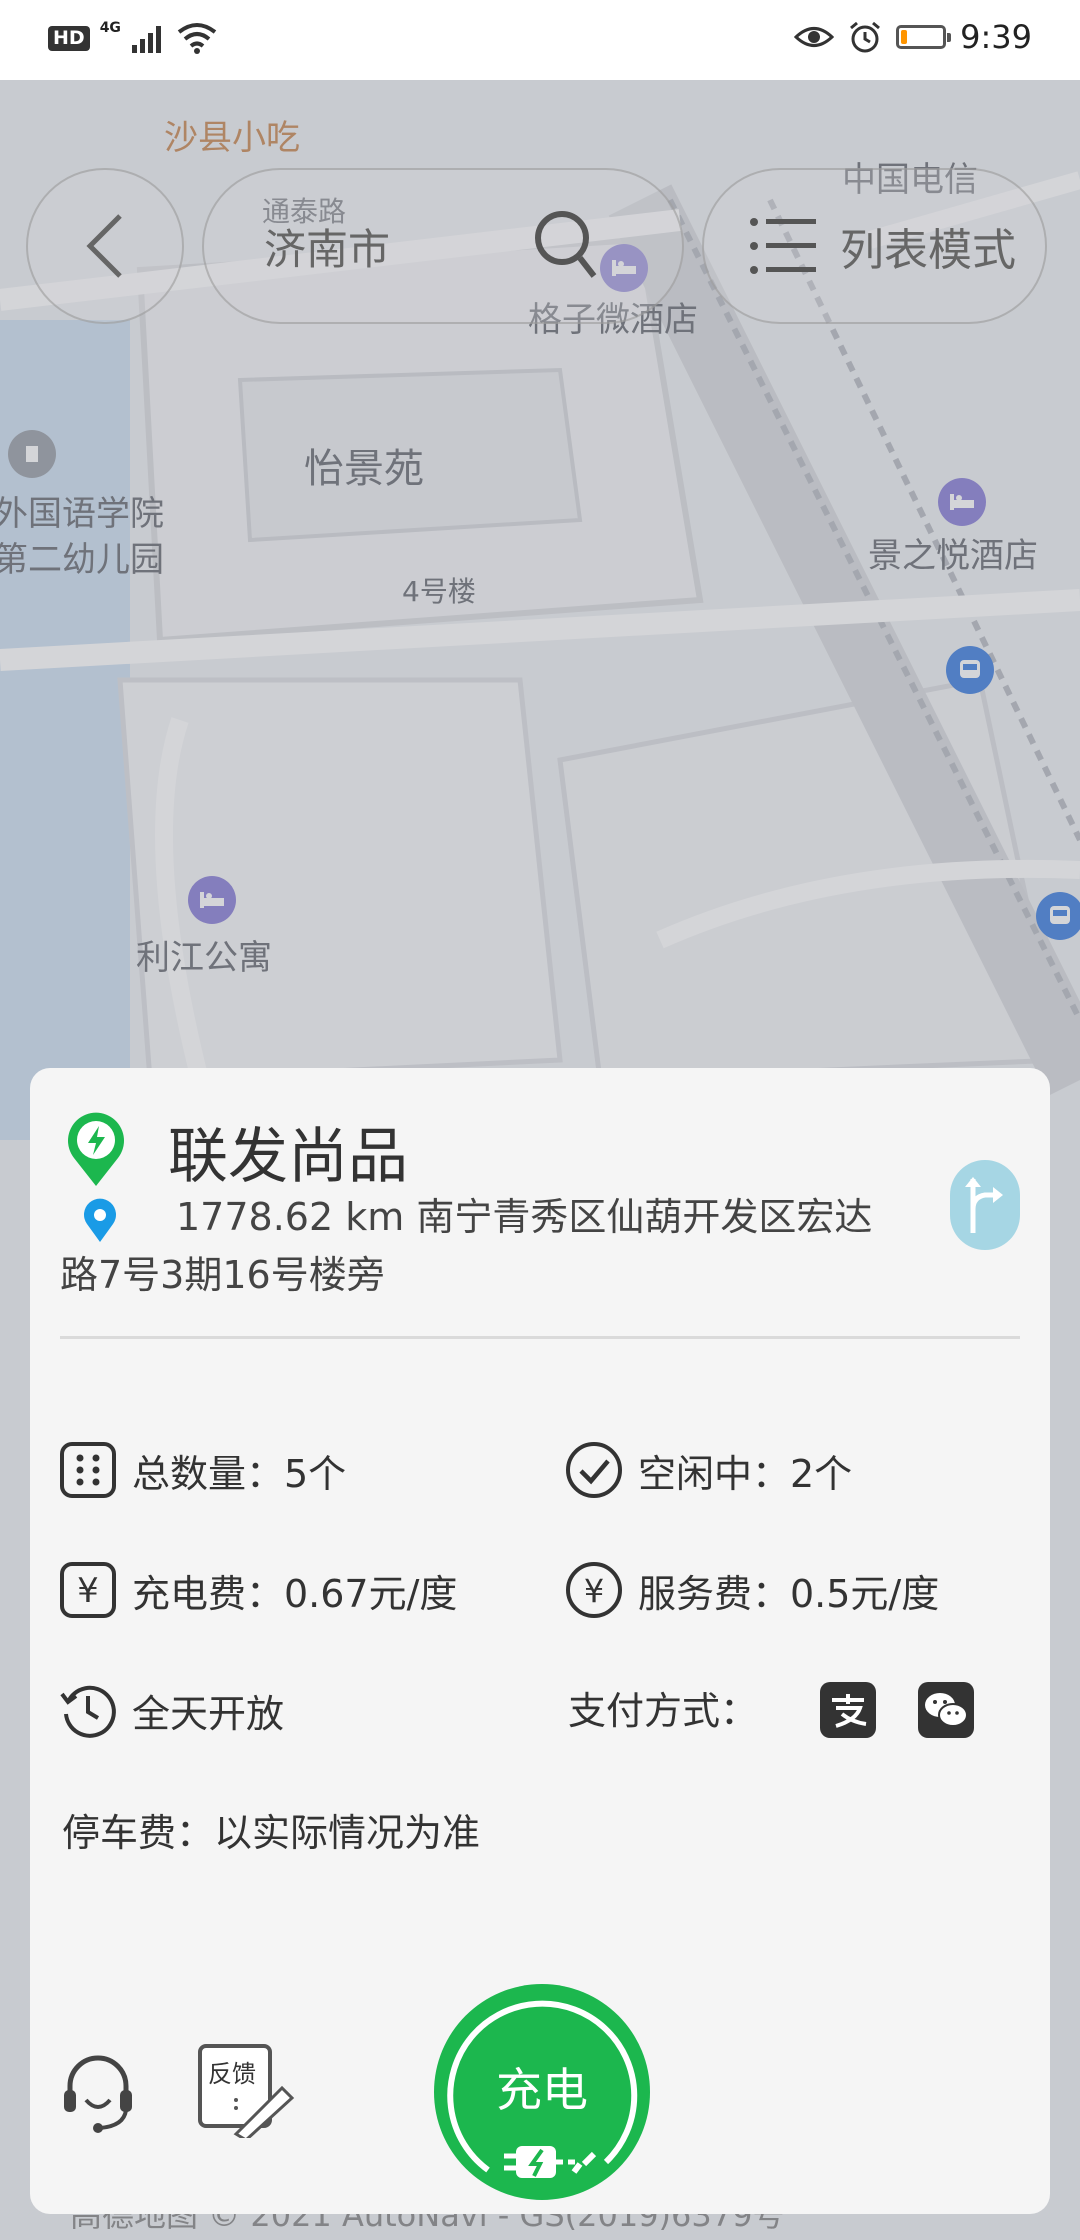  I want to click on service-fee-text: 服务费：0.5元/度, so click(789, 1593).